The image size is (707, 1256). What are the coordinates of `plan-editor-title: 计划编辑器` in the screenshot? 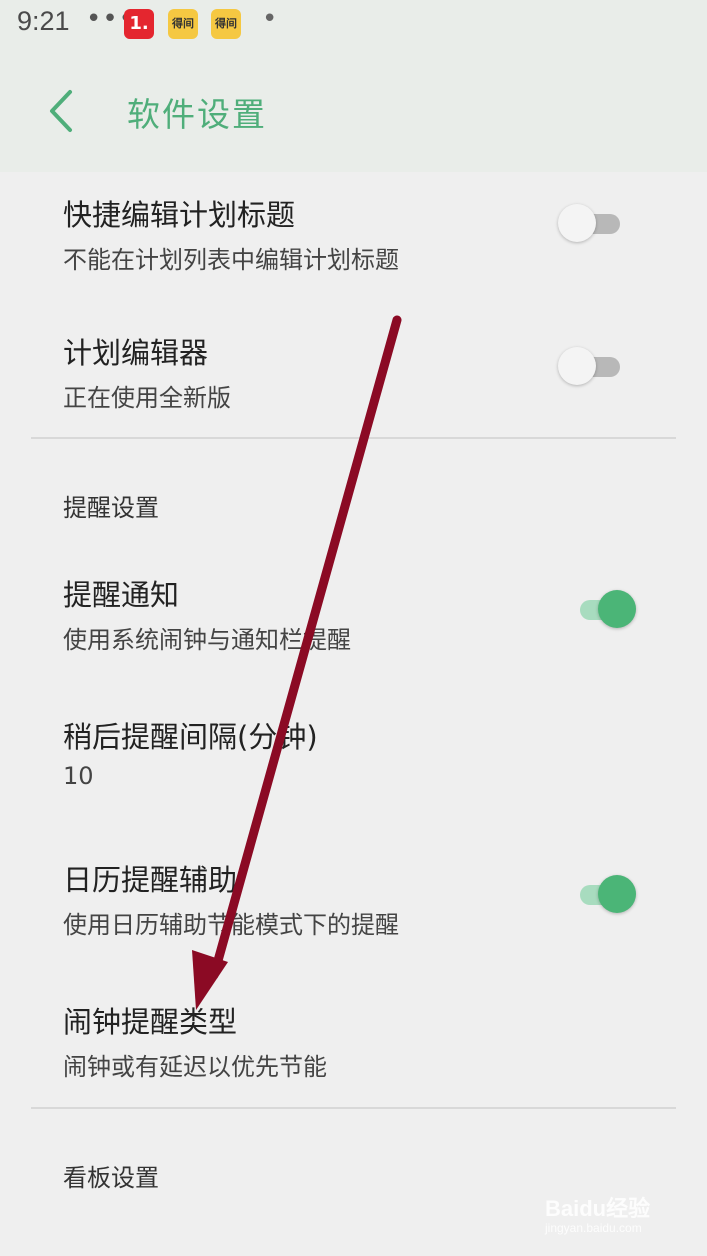 It's located at (136, 353).